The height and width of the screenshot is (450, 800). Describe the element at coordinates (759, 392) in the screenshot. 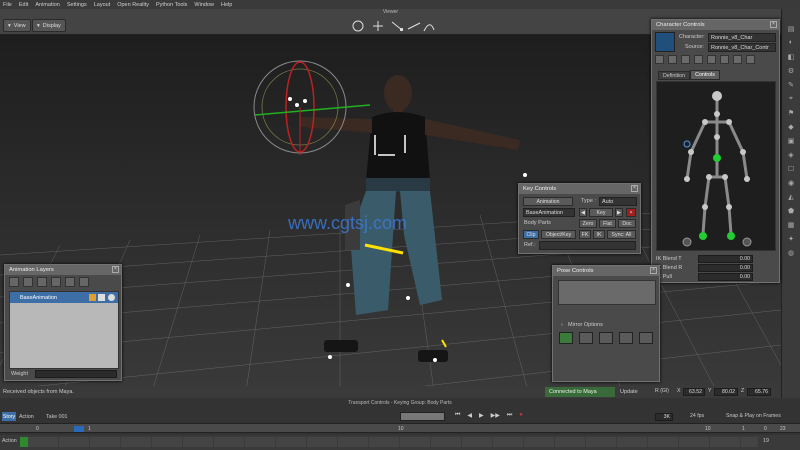

I see `z-value: 65.76` at that location.